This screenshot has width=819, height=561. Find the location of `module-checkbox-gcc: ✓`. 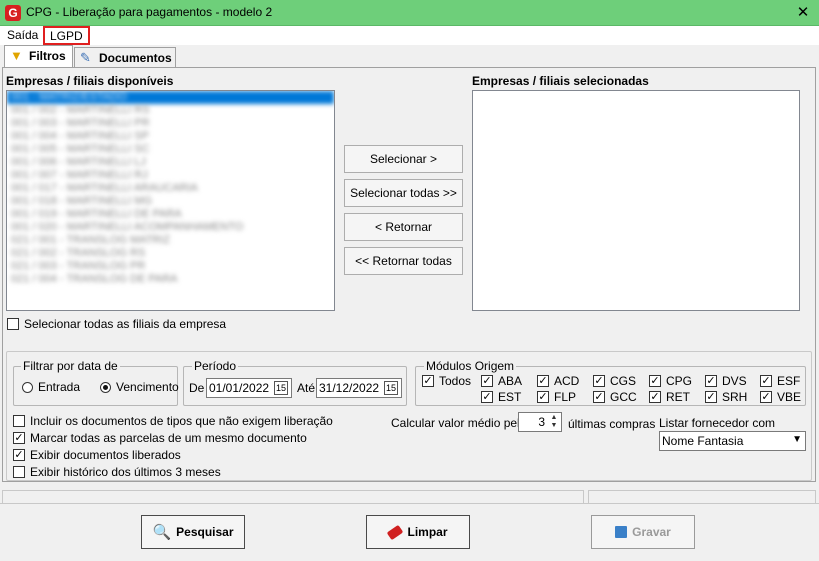

module-checkbox-gcc: ✓ is located at coordinates (599, 397).